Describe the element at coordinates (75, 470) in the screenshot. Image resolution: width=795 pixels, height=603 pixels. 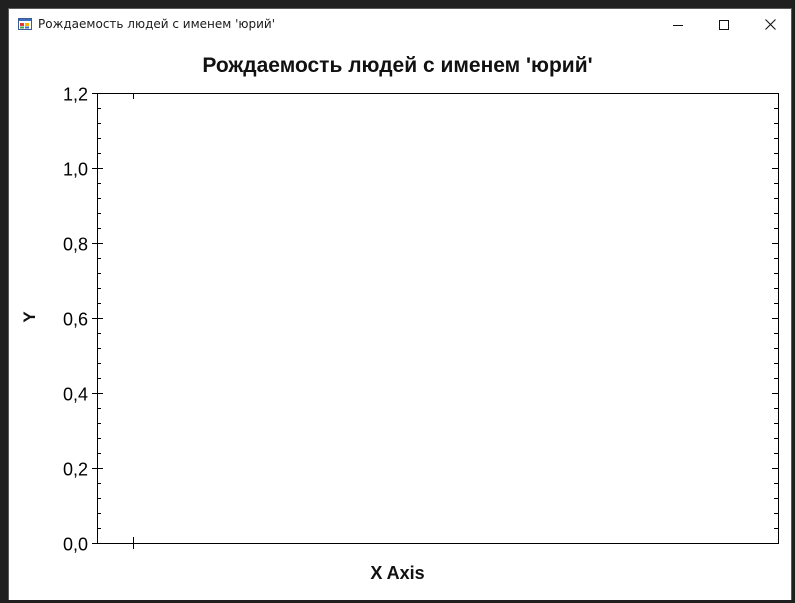
I see `y-tick-label: 0,2` at that location.